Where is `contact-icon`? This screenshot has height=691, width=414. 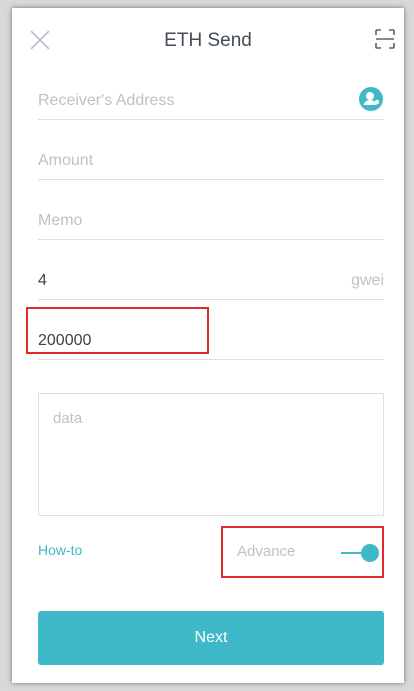 contact-icon is located at coordinates (371, 99).